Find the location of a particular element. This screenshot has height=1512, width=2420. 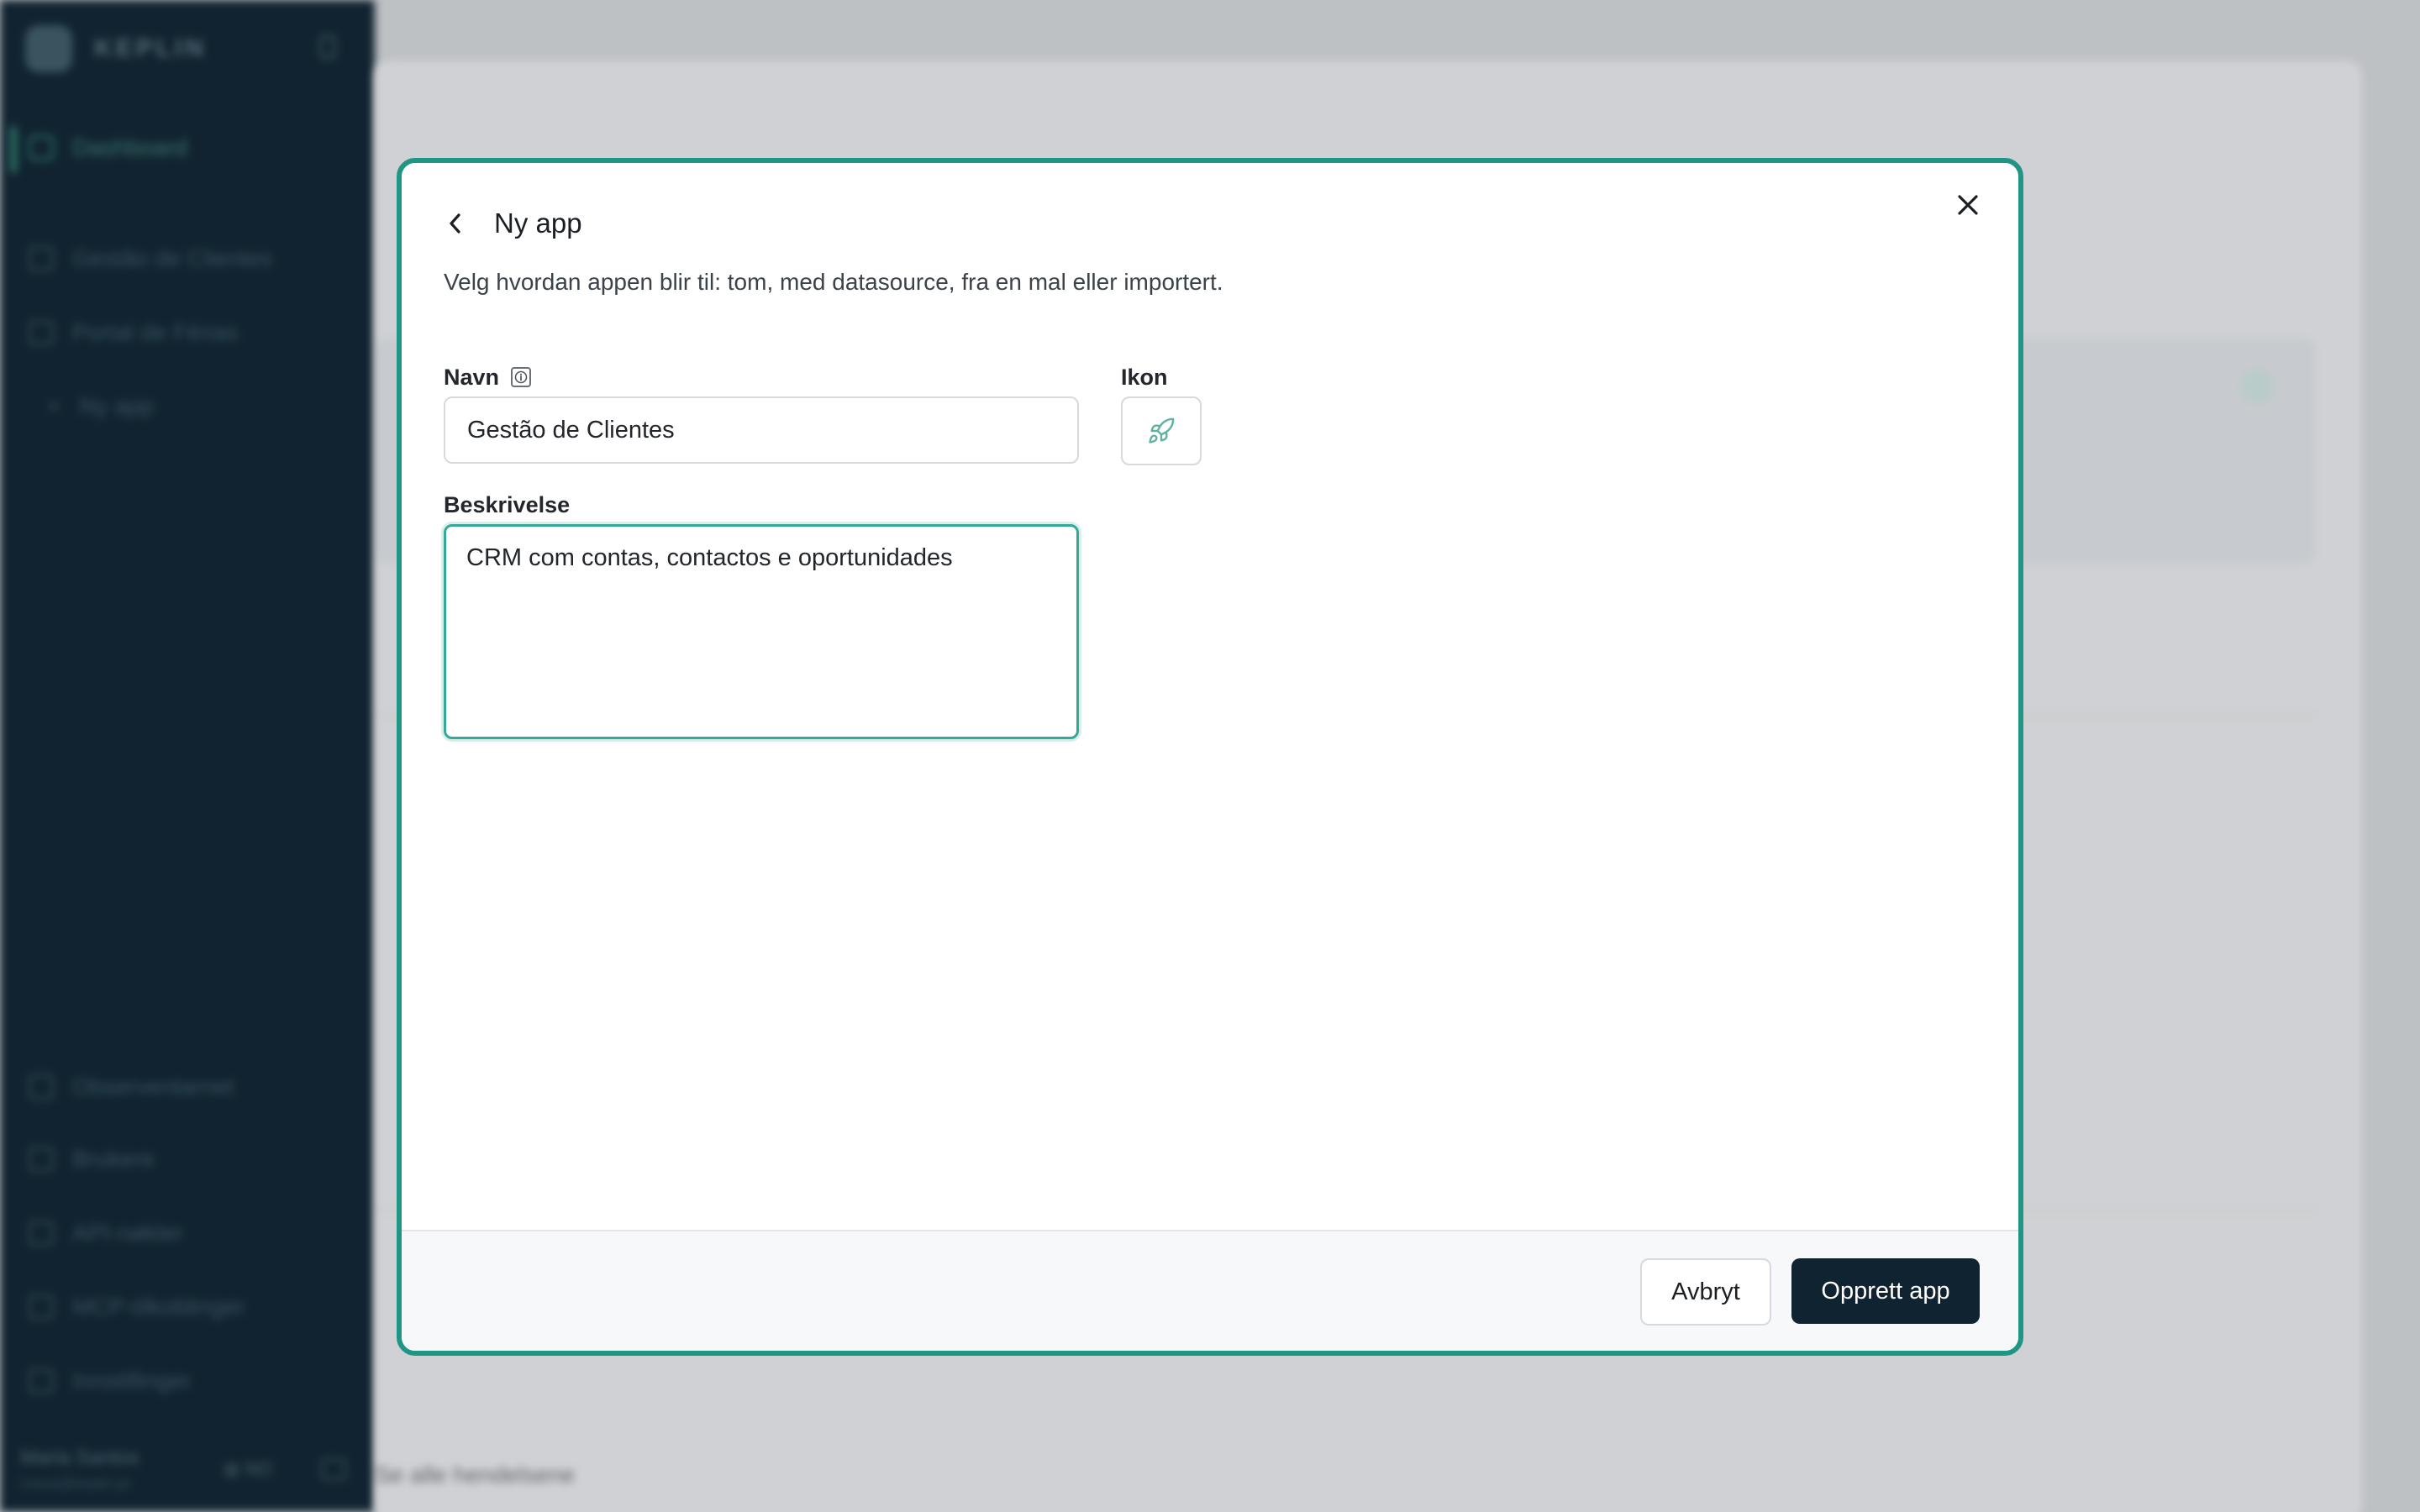

create-app-button: Opprett app is located at coordinates (1885, 1291).